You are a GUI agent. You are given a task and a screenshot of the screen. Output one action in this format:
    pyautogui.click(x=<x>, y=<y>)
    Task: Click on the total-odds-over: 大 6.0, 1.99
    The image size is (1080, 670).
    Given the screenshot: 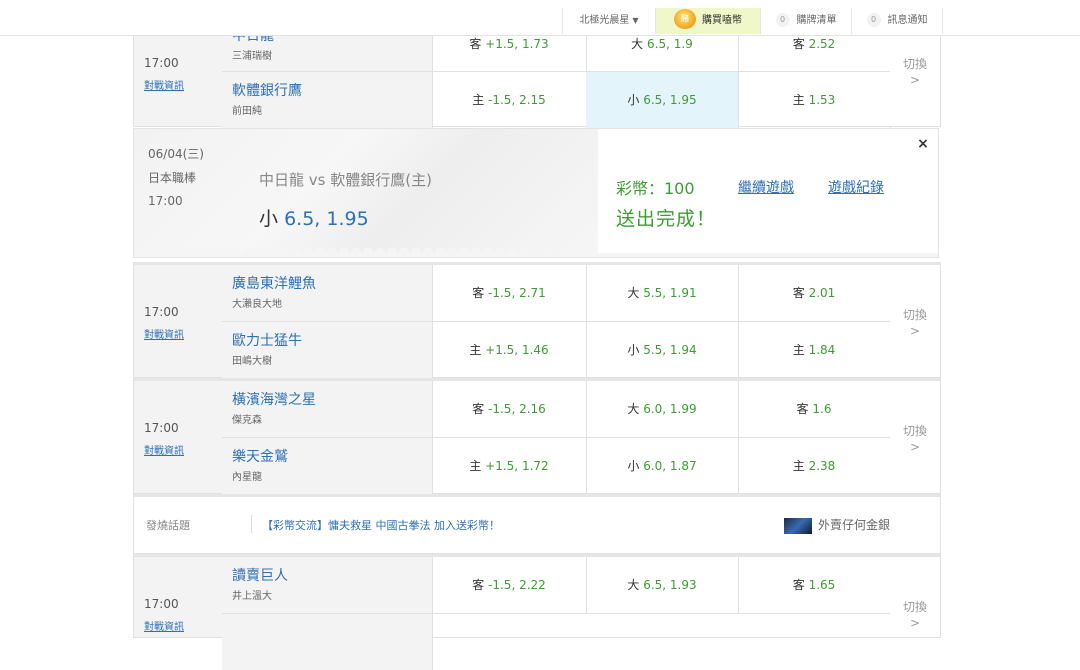 What is the action you would take?
    pyautogui.click(x=662, y=409)
    